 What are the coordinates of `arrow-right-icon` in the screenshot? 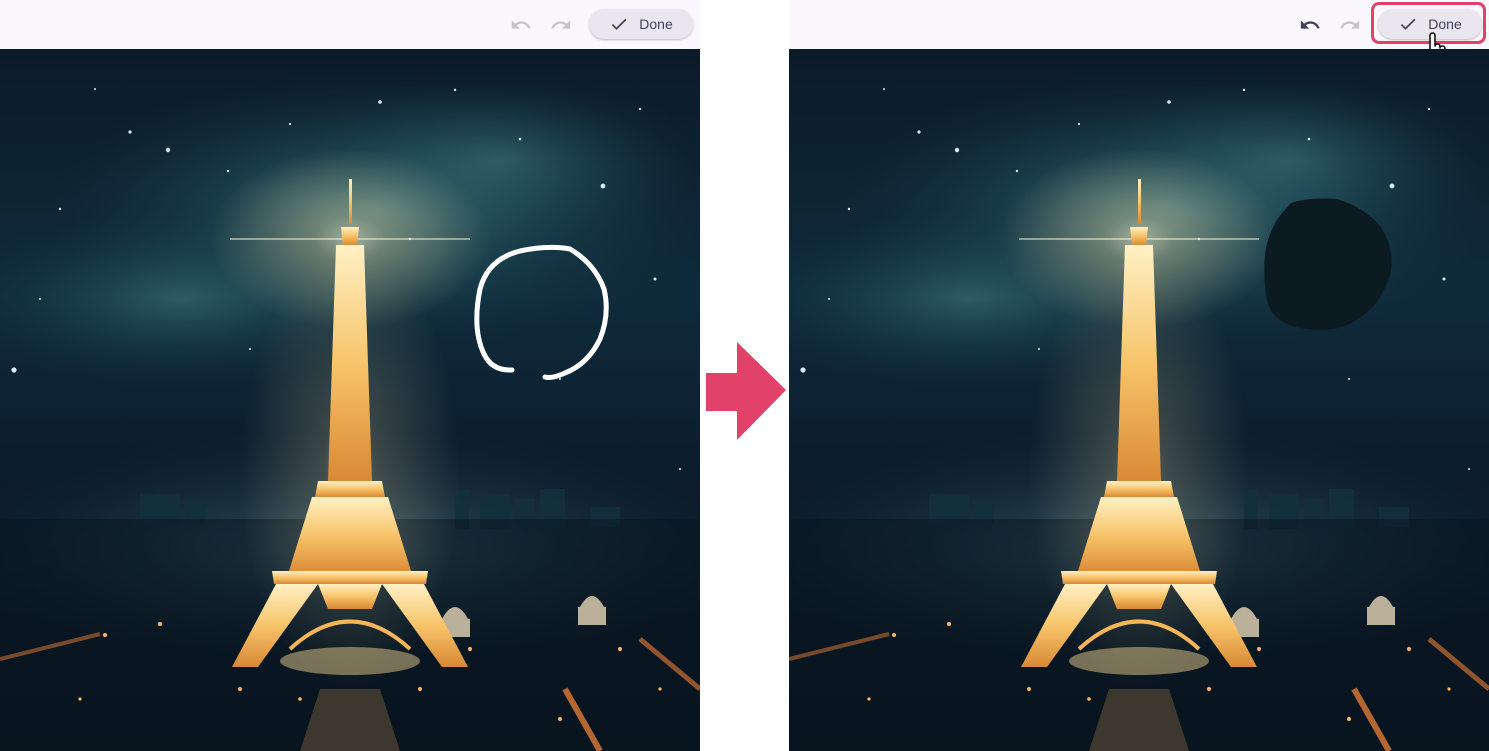 It's located at (746, 391).